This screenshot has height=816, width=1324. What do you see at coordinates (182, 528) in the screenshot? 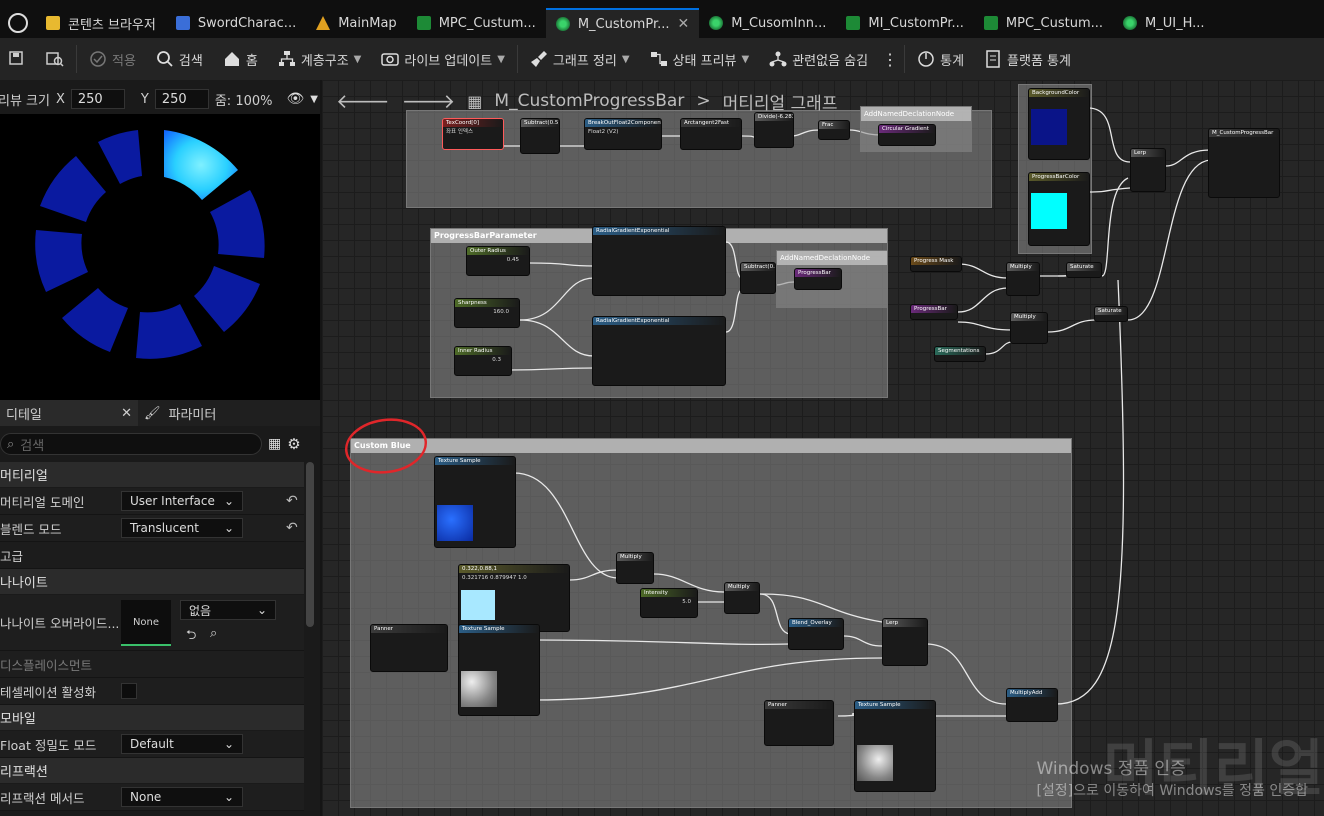
I see `blend-mode-combo: Translucent ⌄` at bounding box center [182, 528].